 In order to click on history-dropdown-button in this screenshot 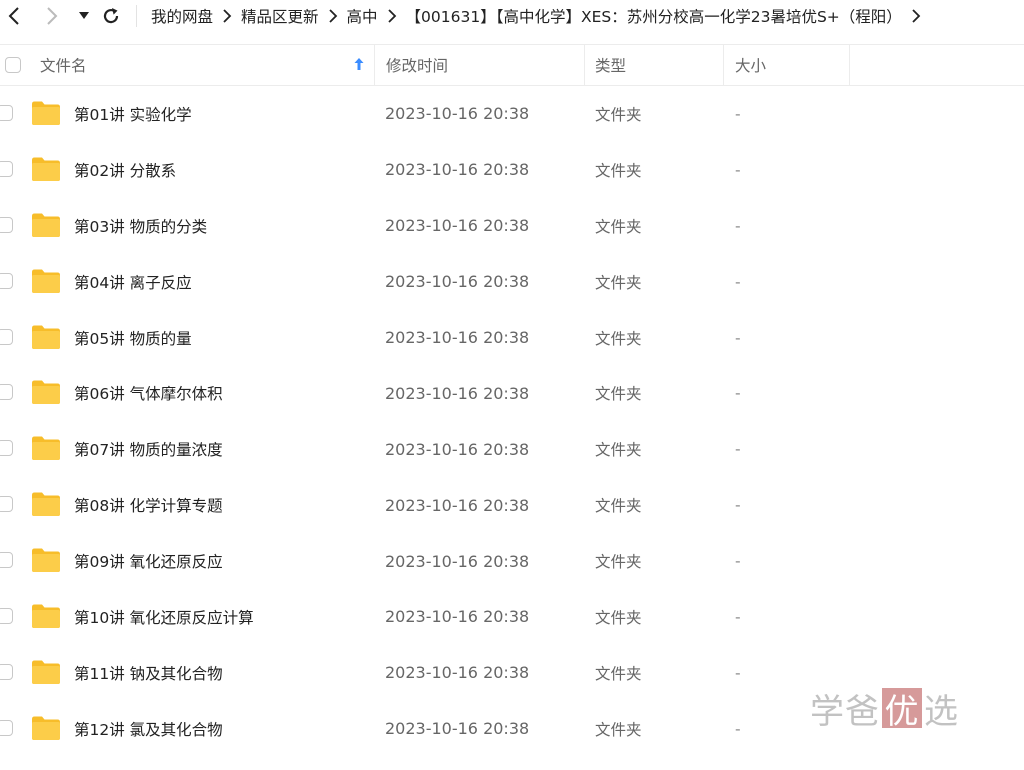, I will do `click(84, 16)`.